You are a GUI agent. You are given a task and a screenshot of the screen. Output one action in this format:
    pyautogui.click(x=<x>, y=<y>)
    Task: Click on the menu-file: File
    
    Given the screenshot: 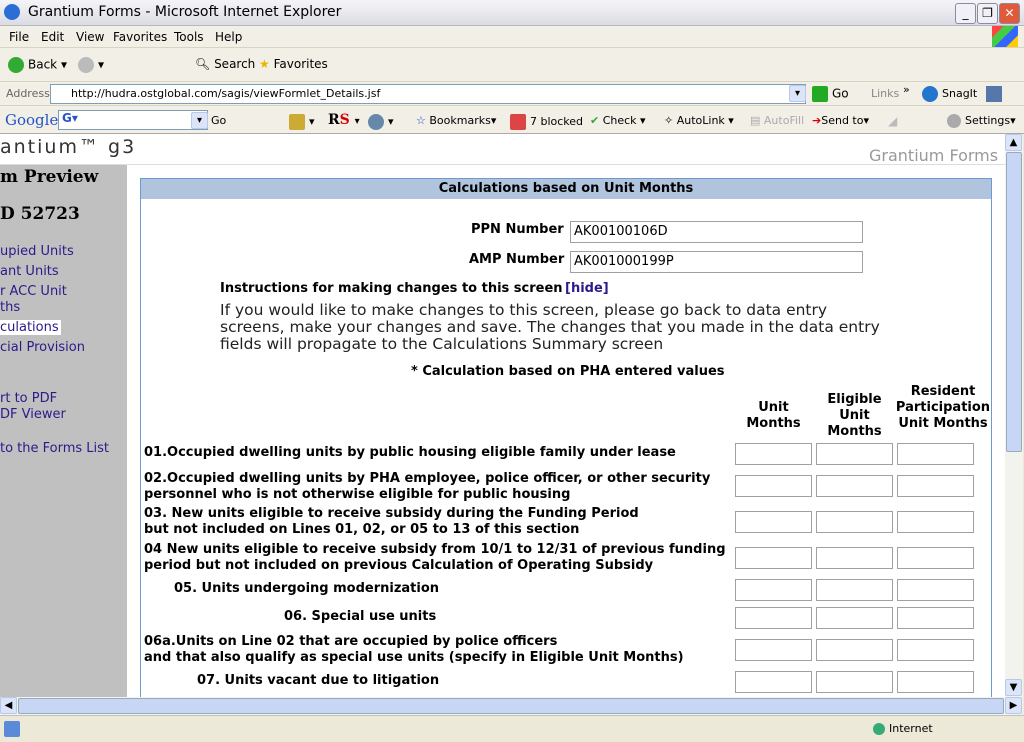 What is the action you would take?
    pyautogui.click(x=19, y=37)
    